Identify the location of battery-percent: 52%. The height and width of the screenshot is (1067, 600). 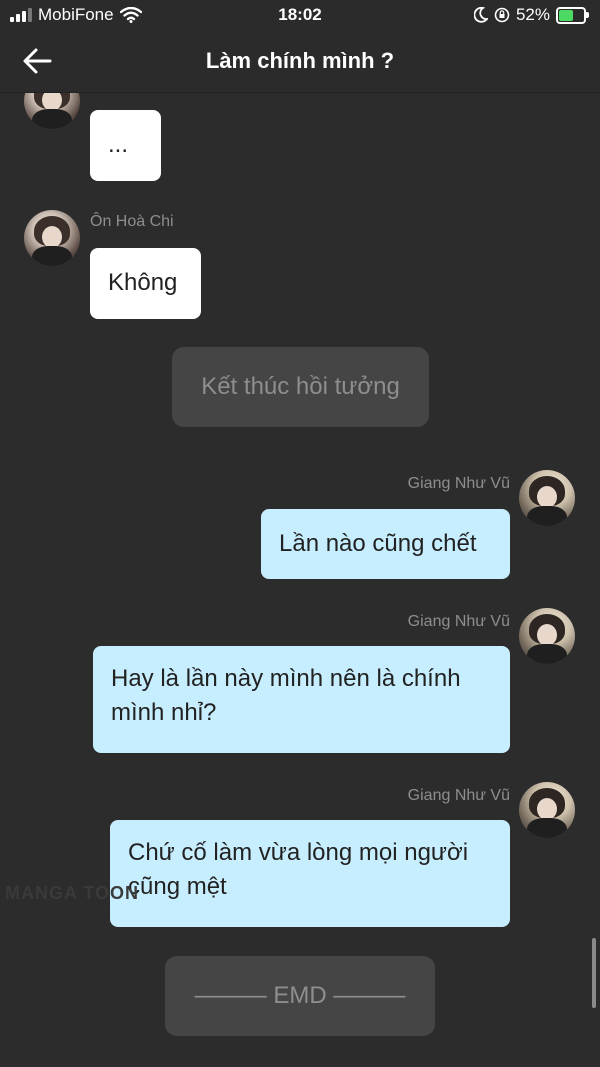
(532, 14).